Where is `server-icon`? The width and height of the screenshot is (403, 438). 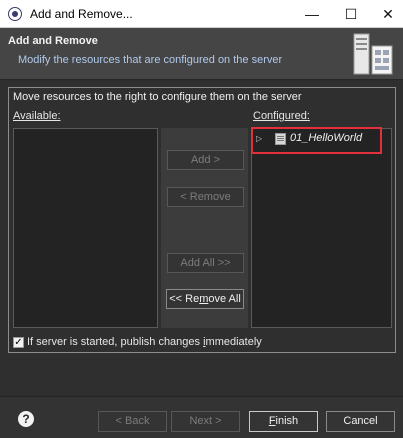
server-icon is located at coordinates (373, 54).